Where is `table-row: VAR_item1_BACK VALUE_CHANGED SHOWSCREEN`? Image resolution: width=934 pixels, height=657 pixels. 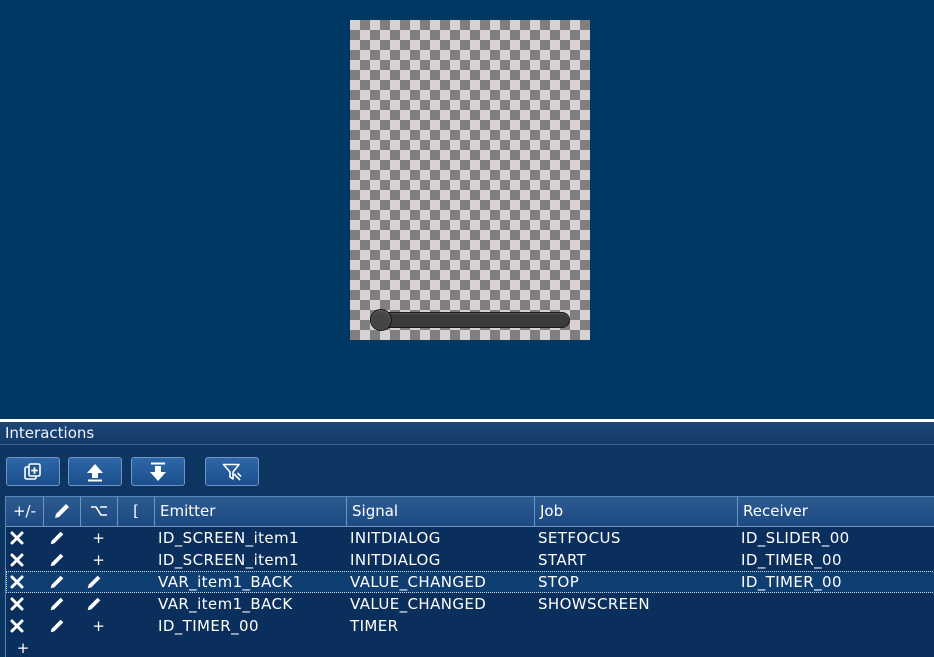
table-row: VAR_item1_BACK VALUE_CHANGED SHOWSCREEN is located at coordinates (470, 604).